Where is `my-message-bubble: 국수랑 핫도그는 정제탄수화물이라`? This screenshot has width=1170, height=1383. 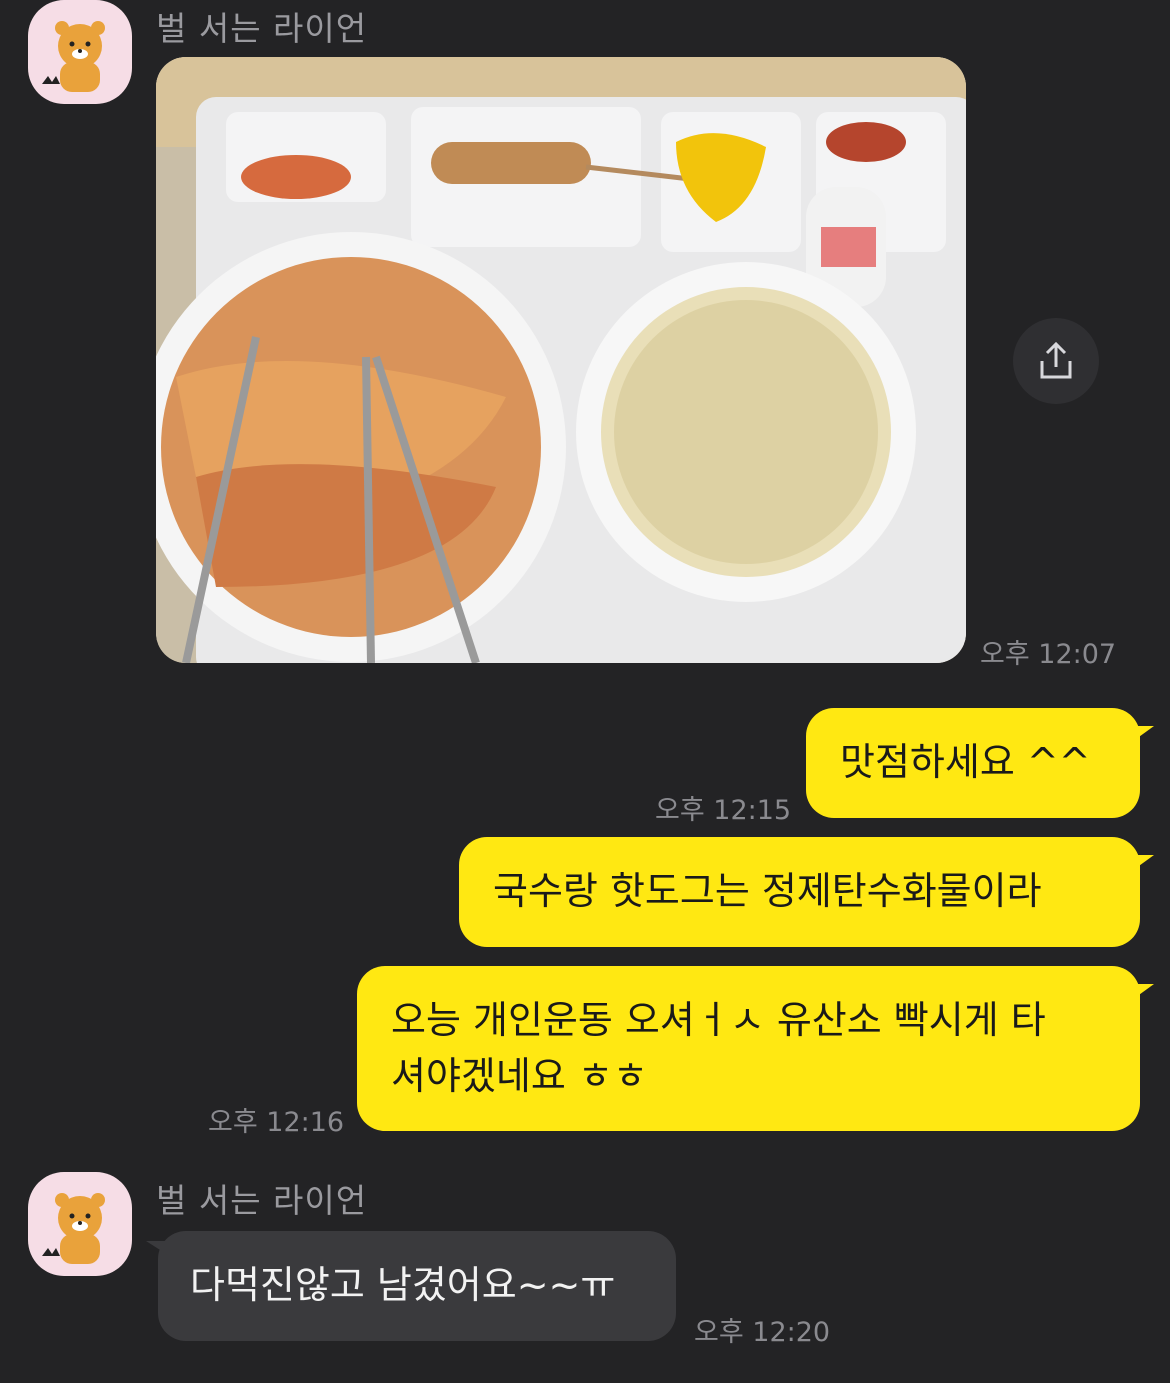 my-message-bubble: 국수랑 핫도그는 정제탄수화물이라 is located at coordinates (806, 892).